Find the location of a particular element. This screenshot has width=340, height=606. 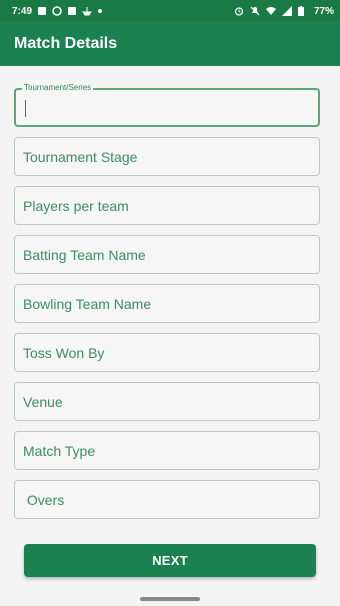

toss-won-by-placeholder: Toss Won By is located at coordinates (64, 352).